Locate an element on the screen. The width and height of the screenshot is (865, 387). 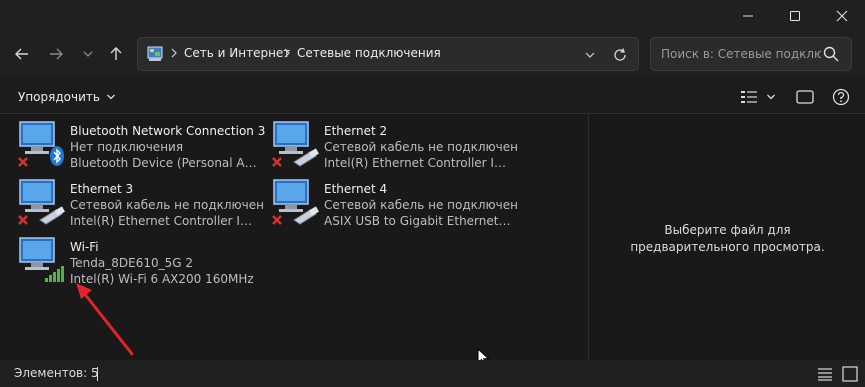
close-icon is located at coordinates (842, 16).